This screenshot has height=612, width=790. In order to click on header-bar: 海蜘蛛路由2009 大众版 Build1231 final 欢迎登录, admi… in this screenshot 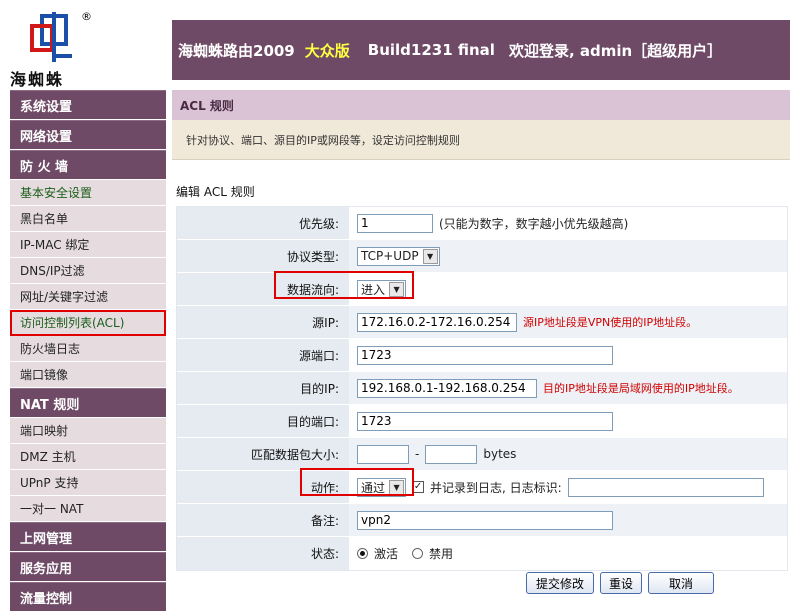, I will do `click(481, 50)`.